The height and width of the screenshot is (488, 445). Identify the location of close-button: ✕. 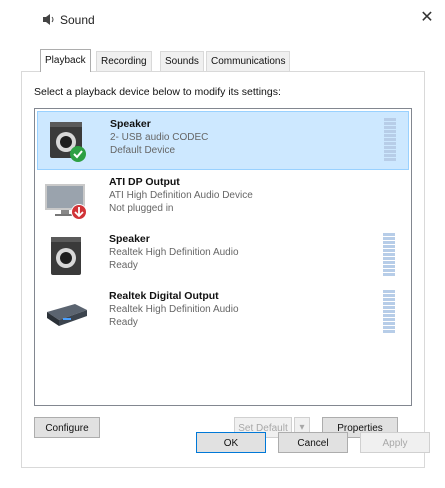
(427, 18).